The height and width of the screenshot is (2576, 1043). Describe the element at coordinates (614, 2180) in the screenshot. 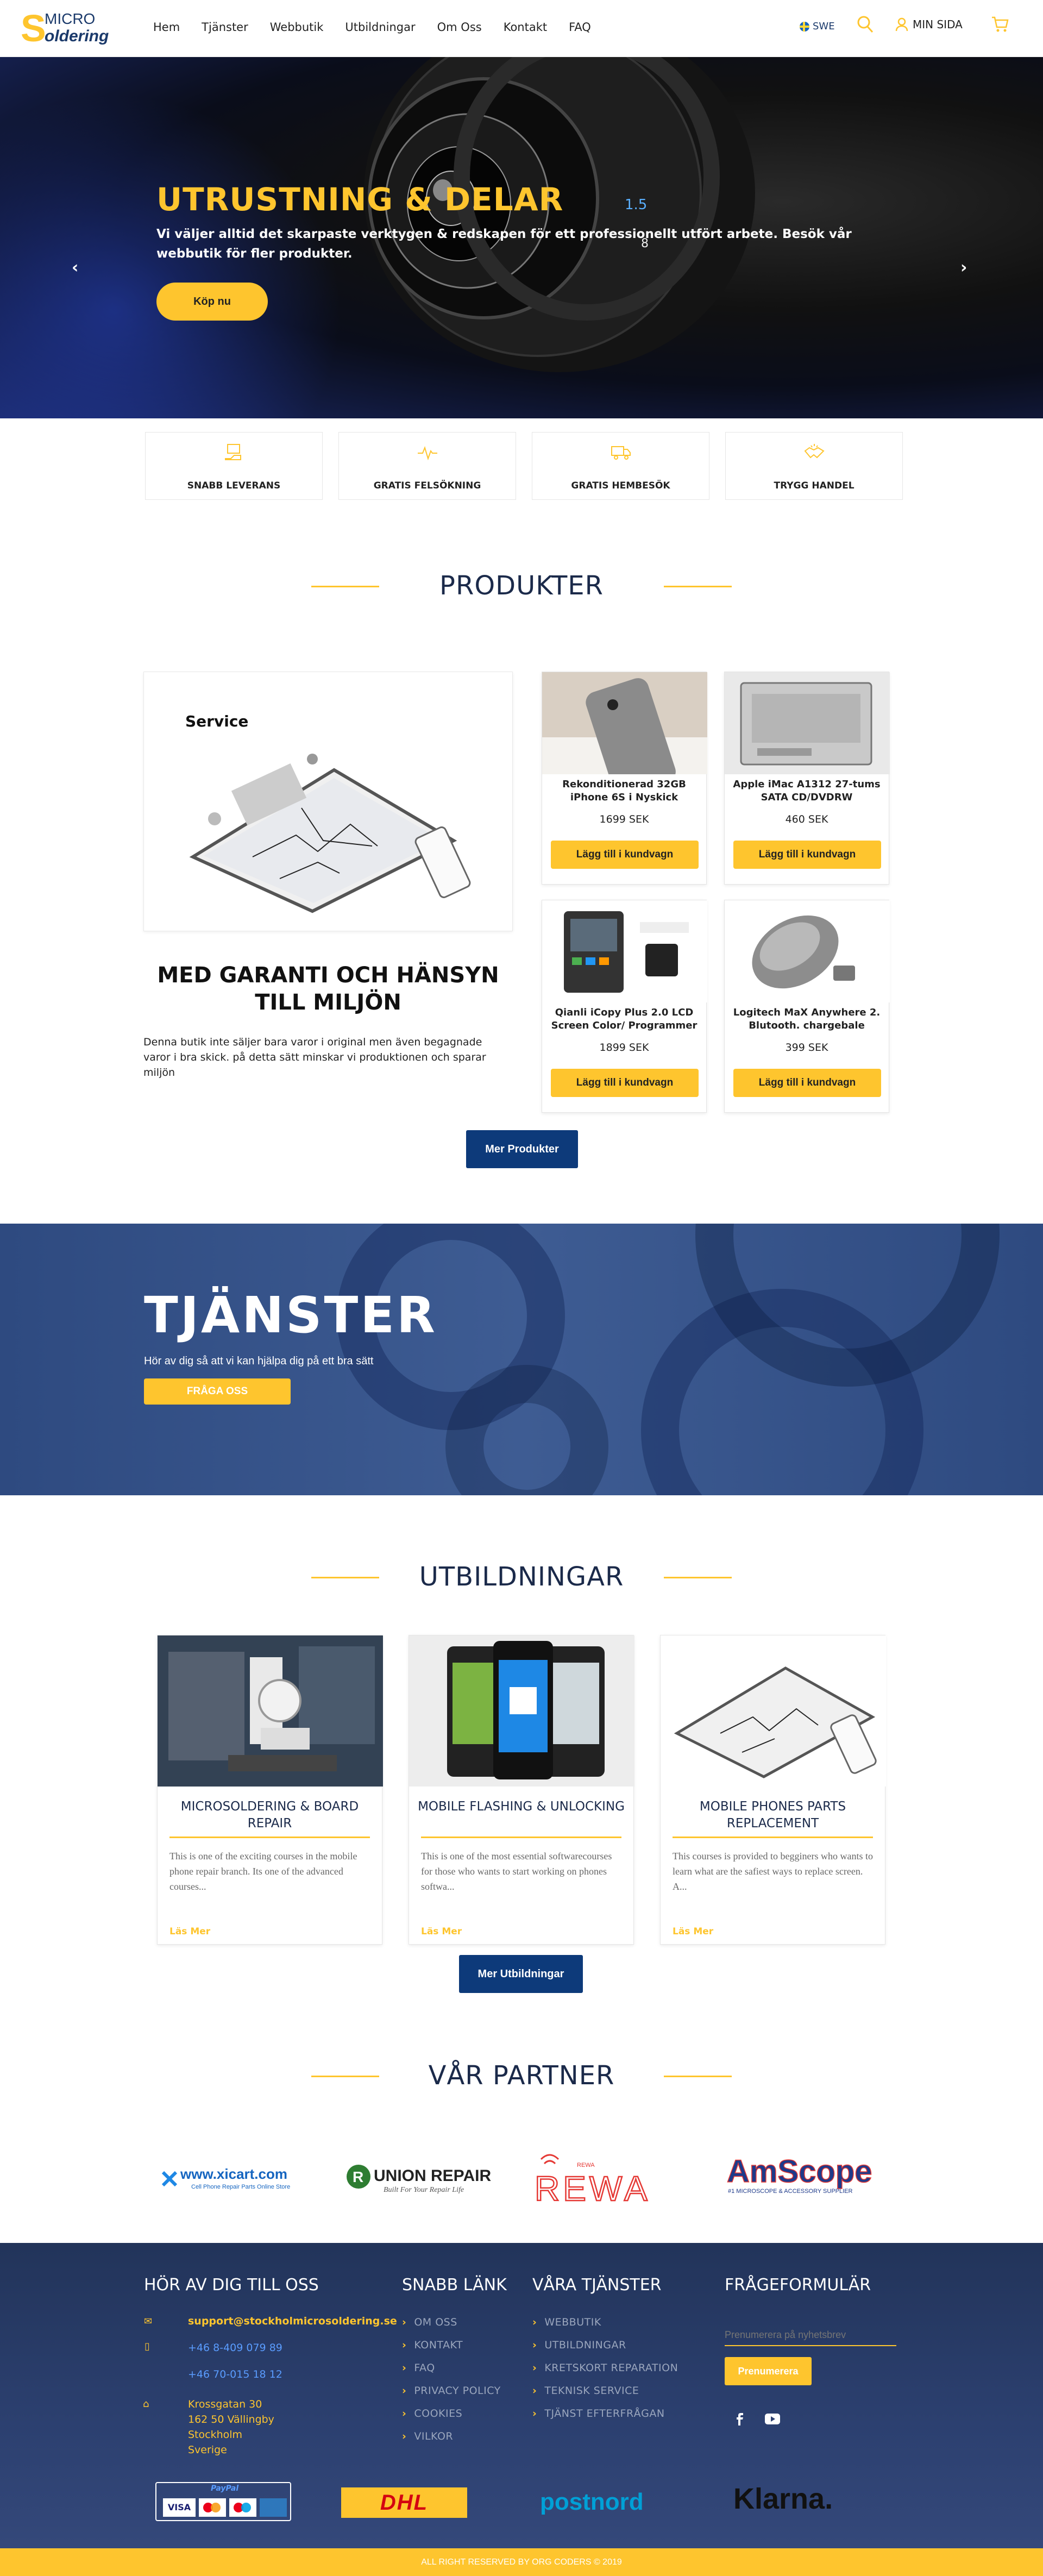

I see `partner-rewa-logo: REWA REWA` at that location.